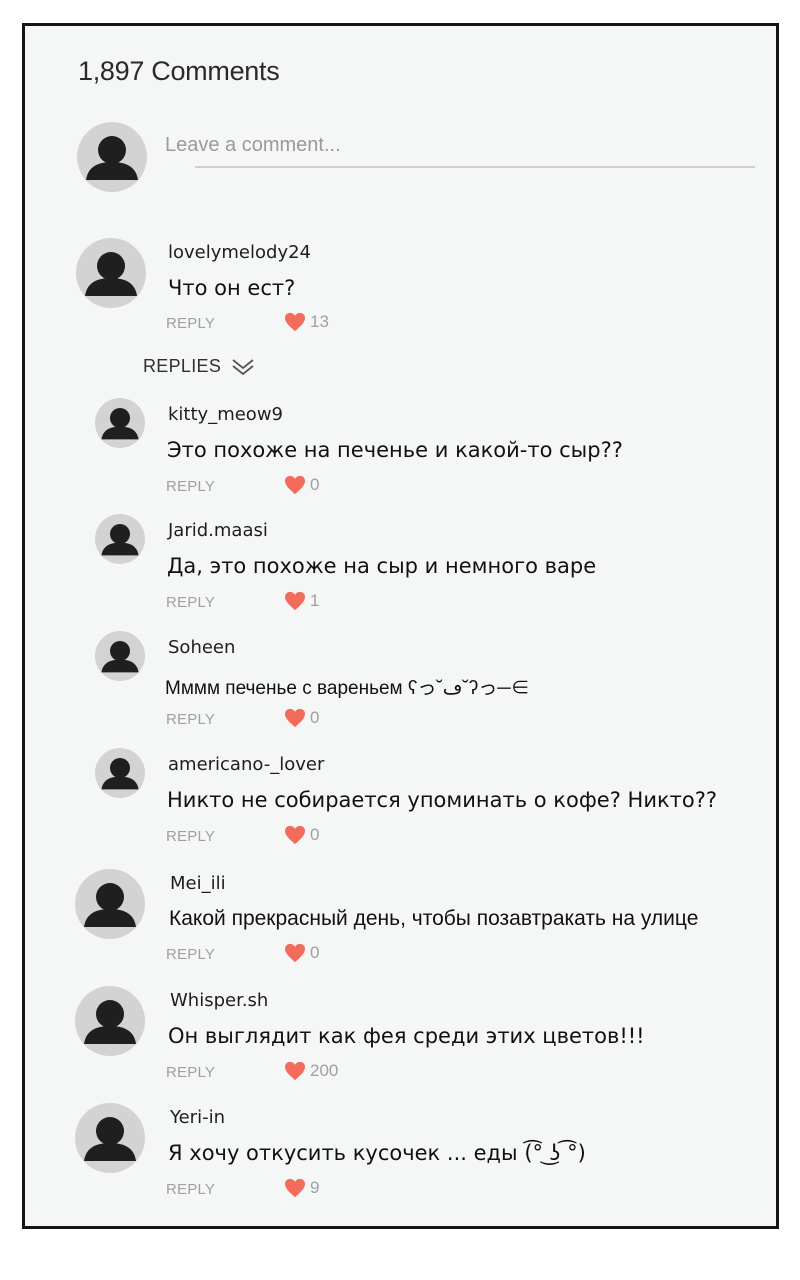 The width and height of the screenshot is (800, 1280). Describe the element at coordinates (460, 145) in the screenshot. I see `comment-input` at that location.